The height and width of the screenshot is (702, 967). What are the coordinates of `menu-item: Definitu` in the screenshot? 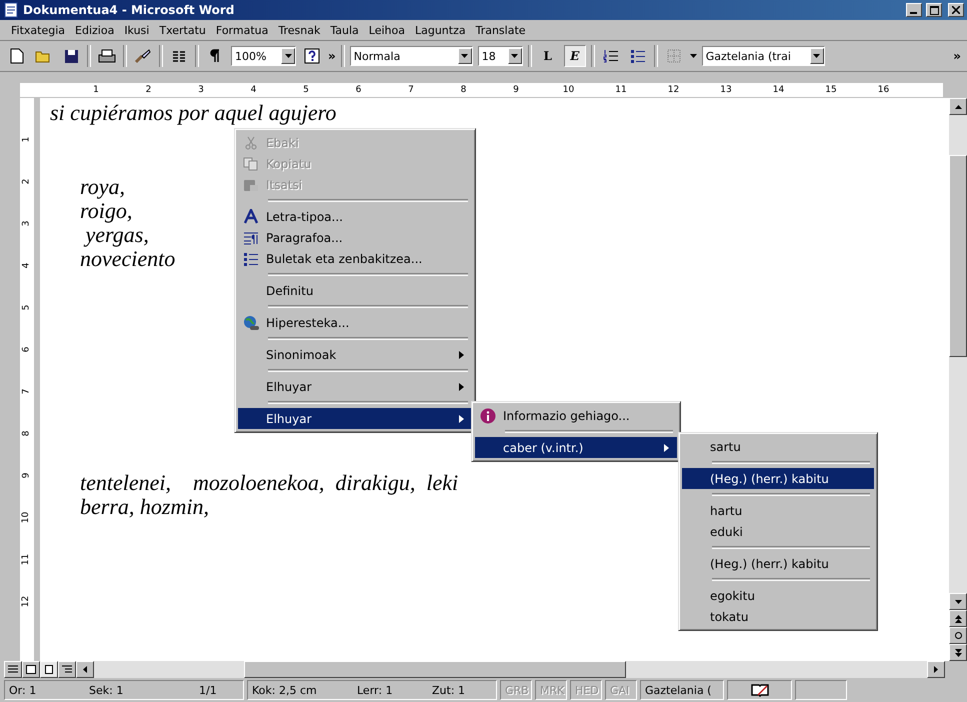 It's located at (355, 290).